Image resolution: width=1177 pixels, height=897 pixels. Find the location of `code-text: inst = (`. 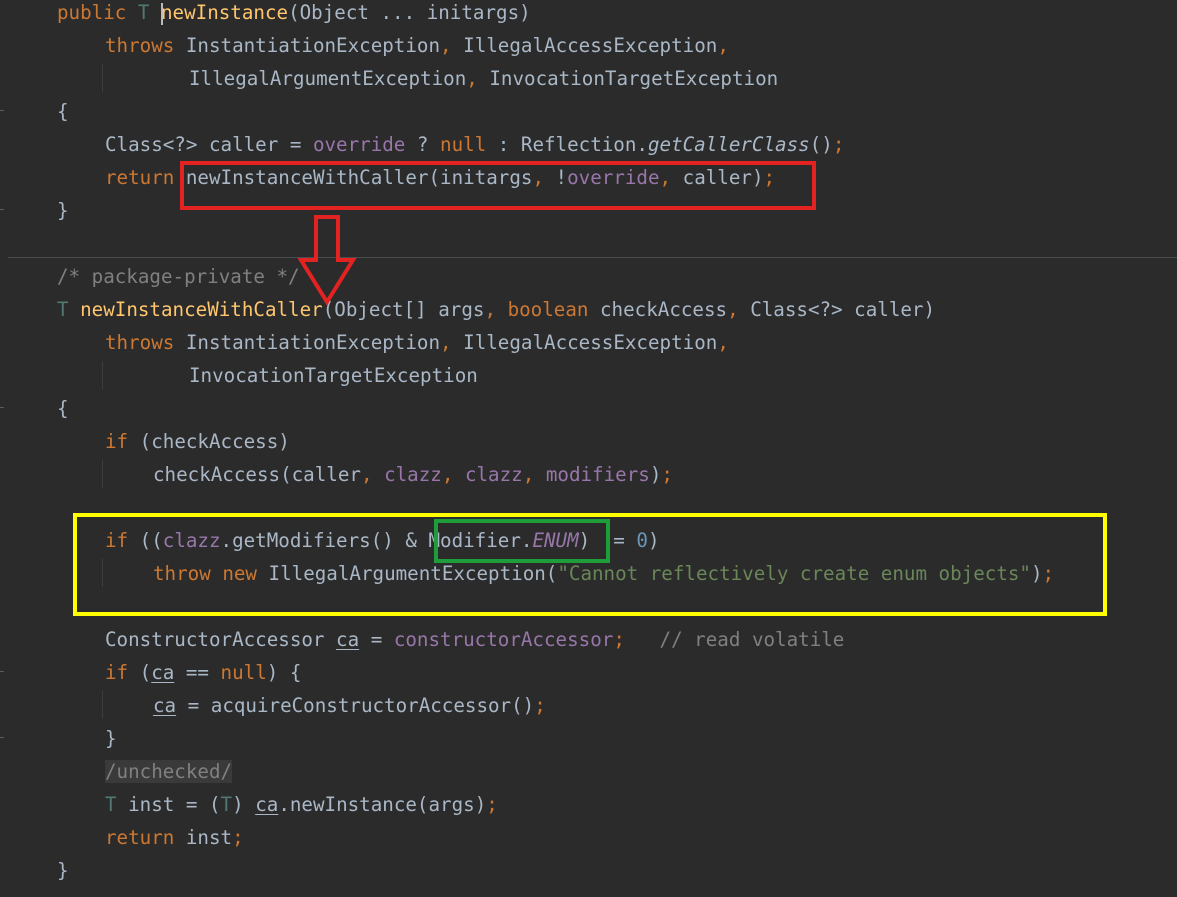

code-text: inst = ( is located at coordinates (168, 804).